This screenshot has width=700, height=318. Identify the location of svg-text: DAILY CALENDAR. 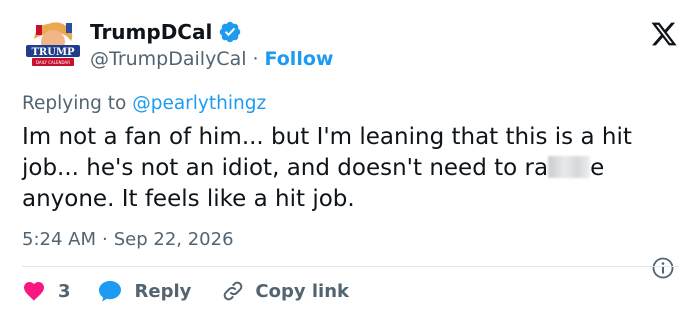
(53, 62).